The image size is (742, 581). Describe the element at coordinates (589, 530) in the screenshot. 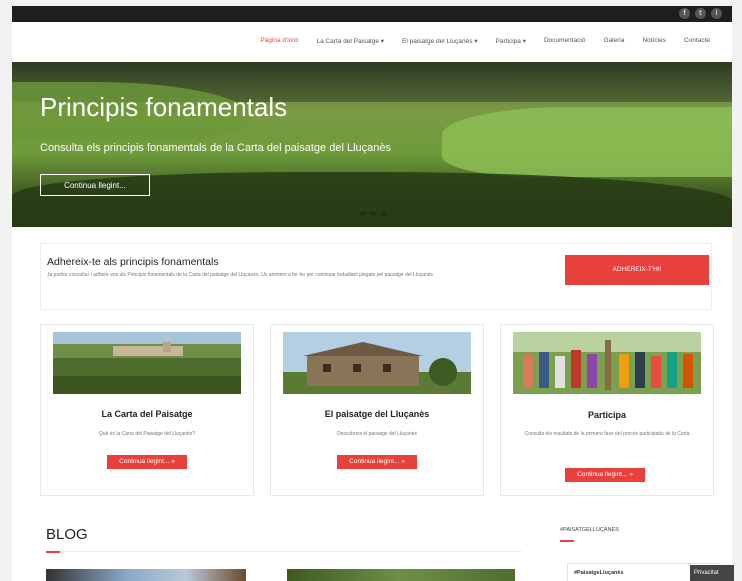

I see `sidebar-hashtag-title: #PAISATGELLUÇANÈS` at that location.